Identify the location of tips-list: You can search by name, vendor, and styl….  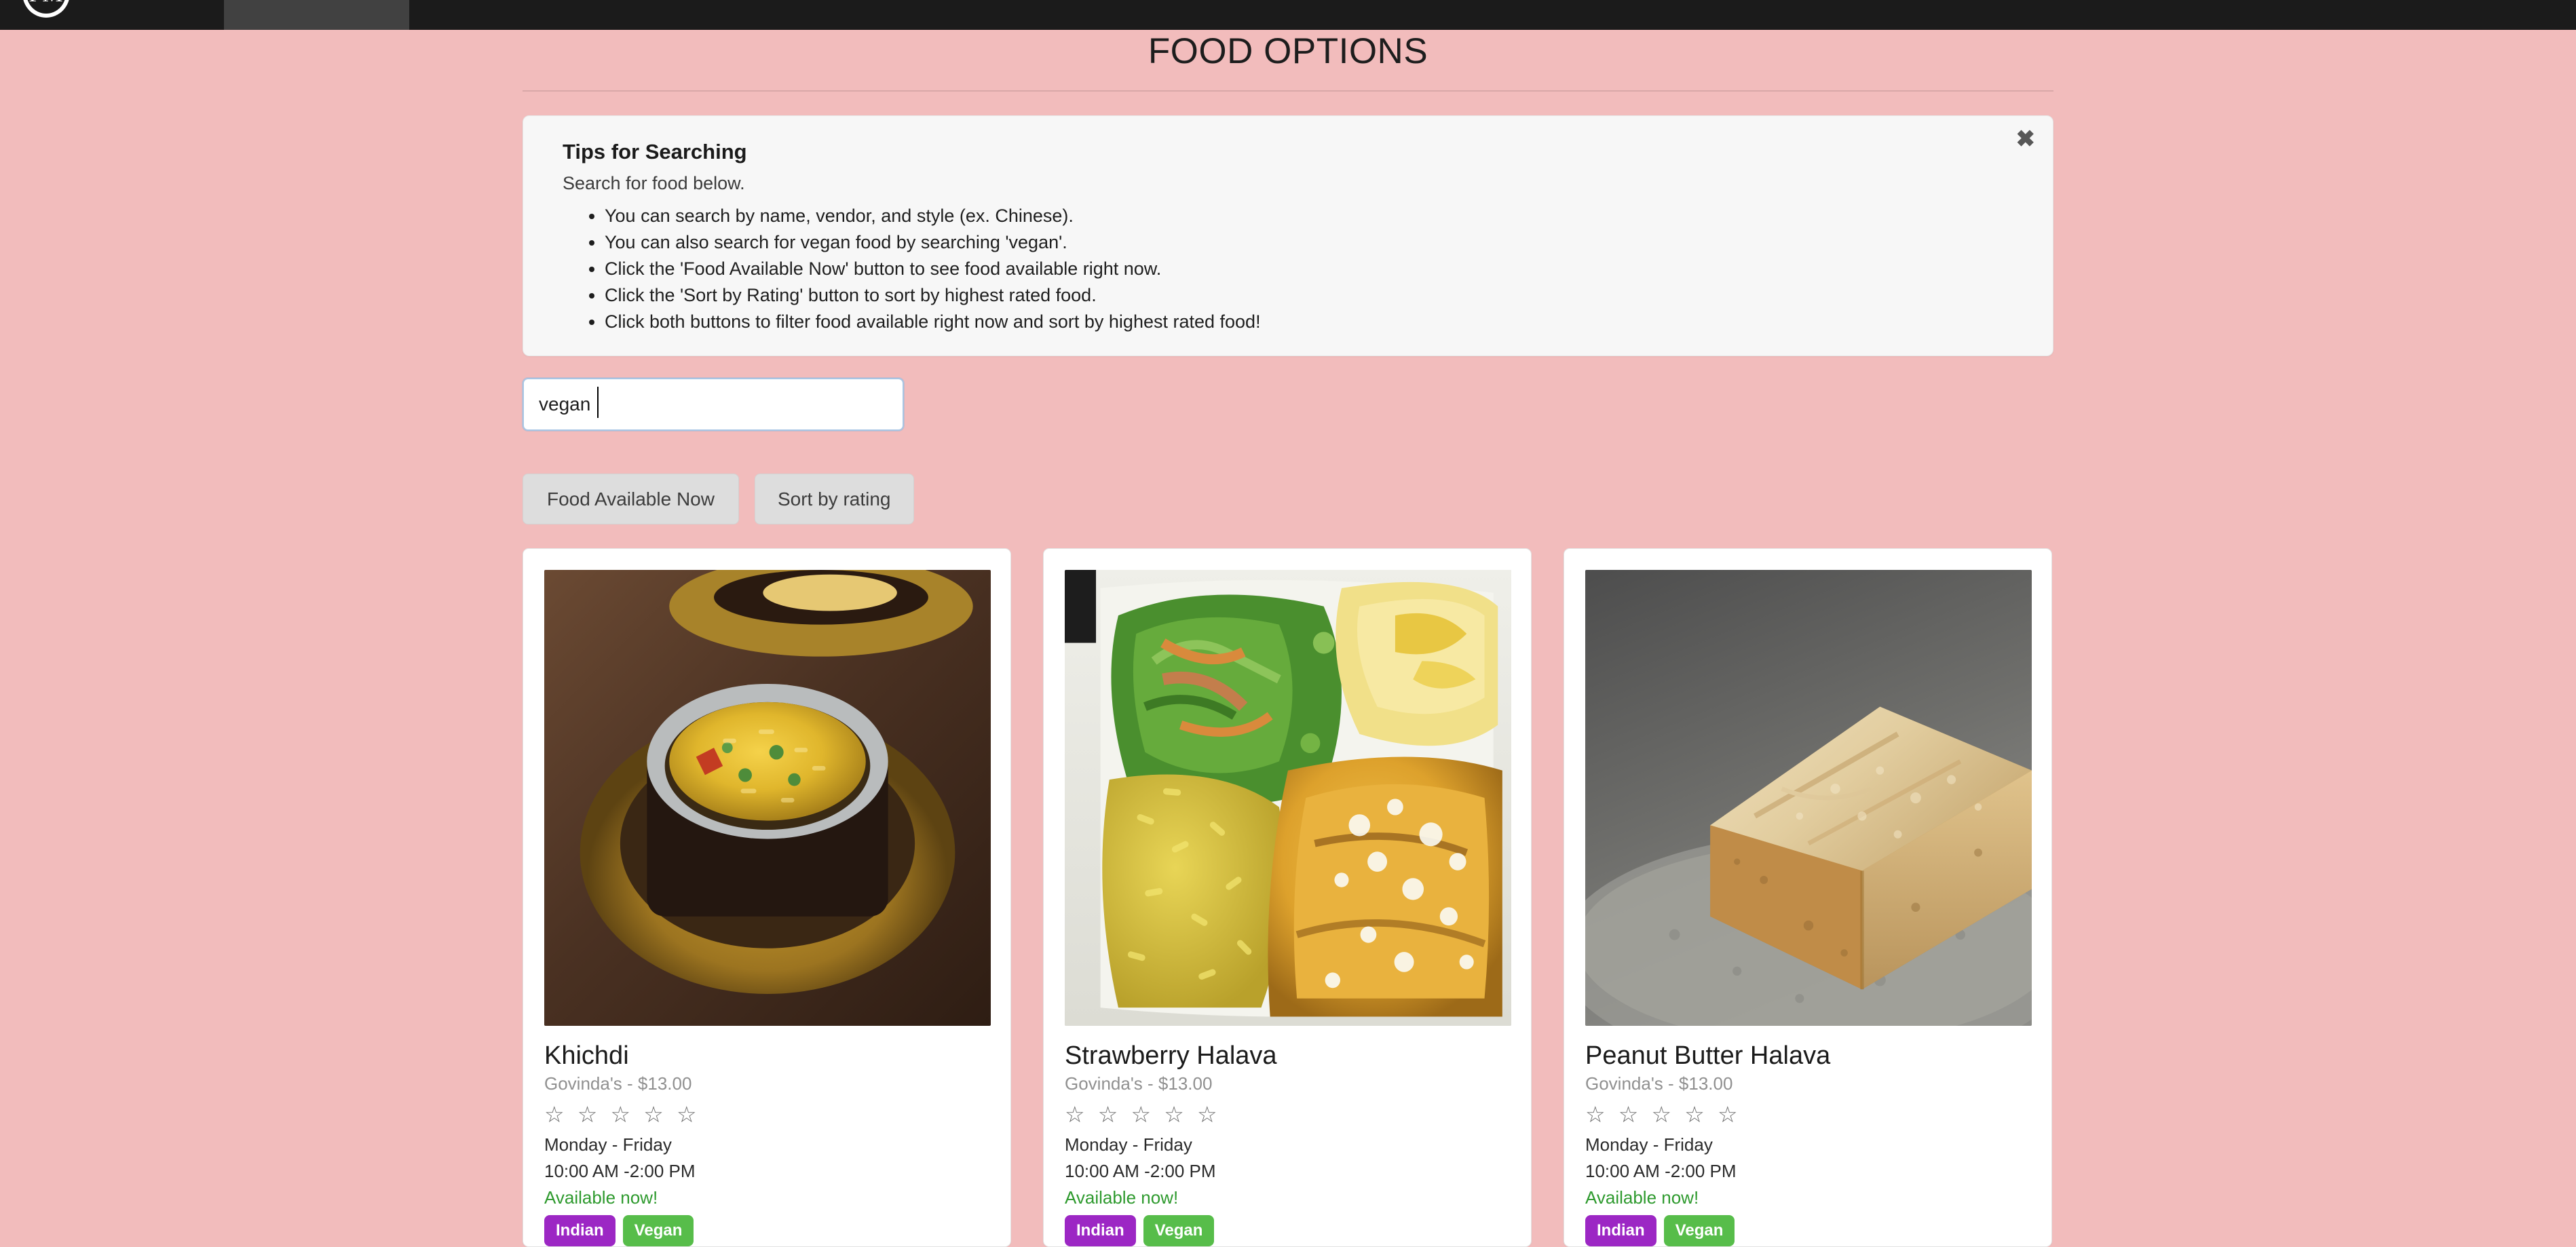
(912, 269).